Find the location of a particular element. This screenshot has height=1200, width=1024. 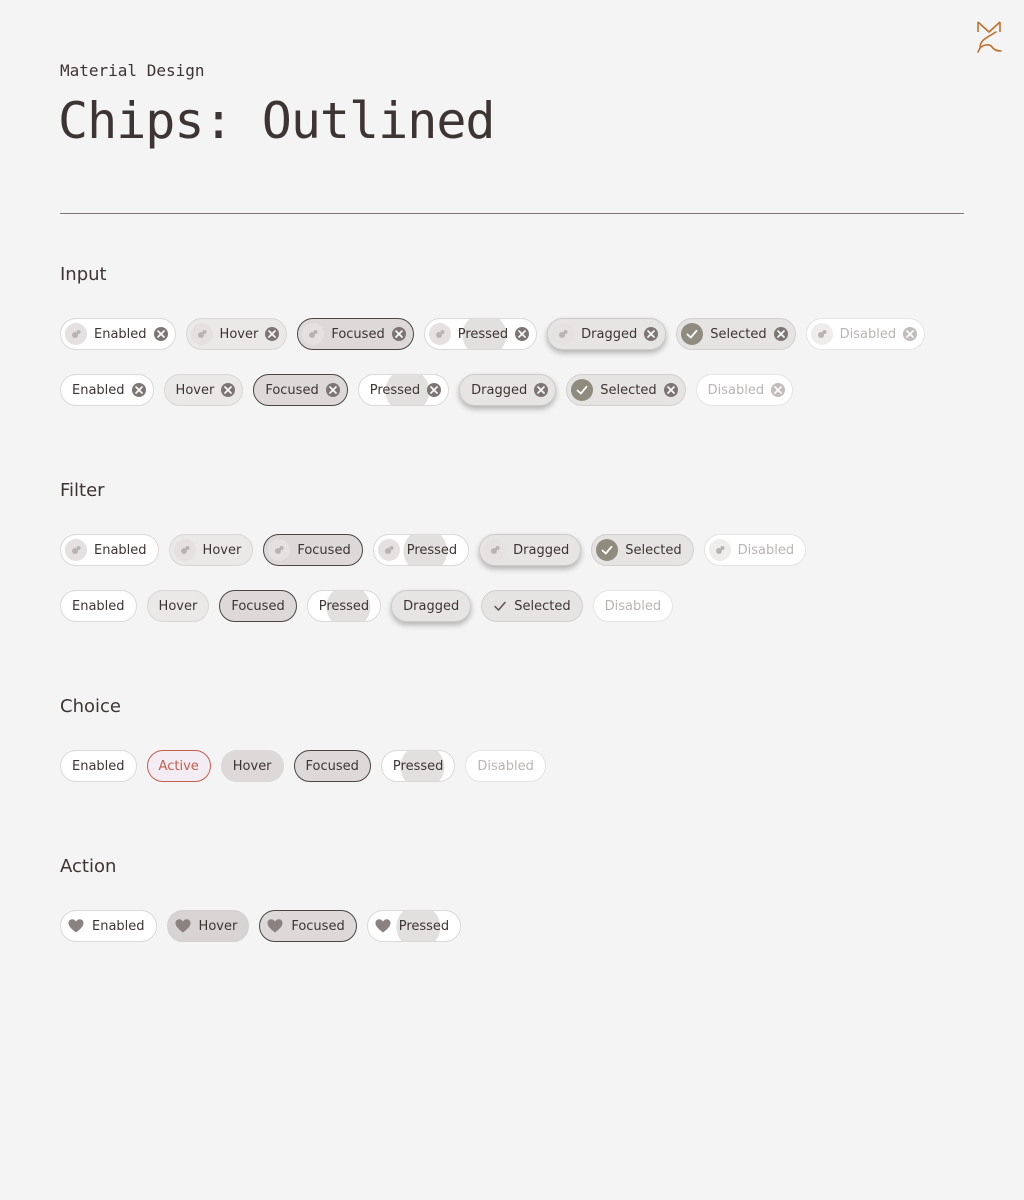

section-title-action: Action is located at coordinates (88, 866).